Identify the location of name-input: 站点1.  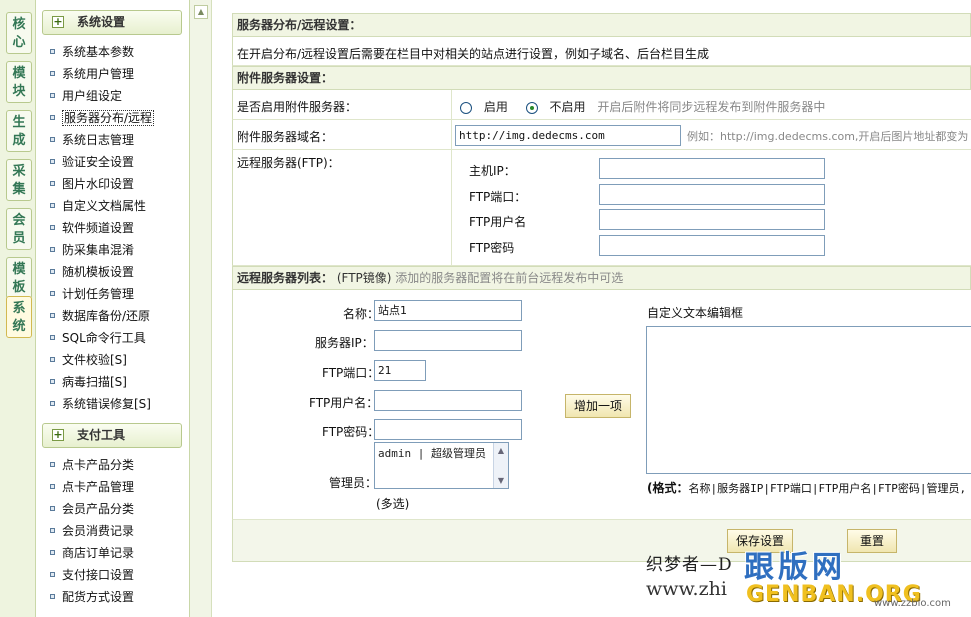
(448, 310).